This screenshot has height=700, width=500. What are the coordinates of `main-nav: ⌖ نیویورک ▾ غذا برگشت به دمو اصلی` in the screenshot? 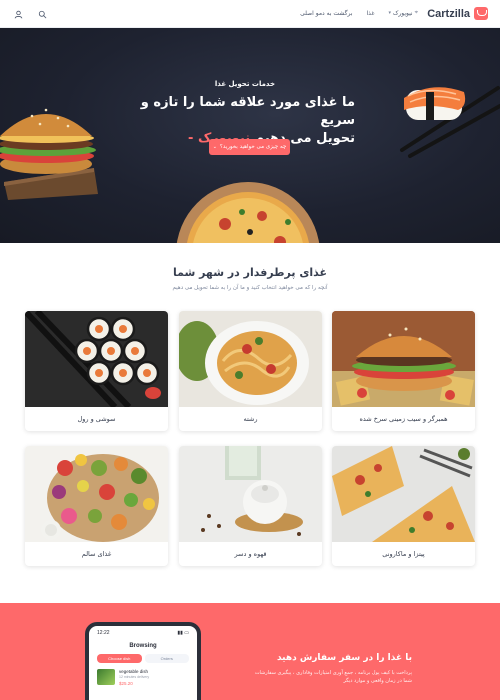 It's located at (359, 13).